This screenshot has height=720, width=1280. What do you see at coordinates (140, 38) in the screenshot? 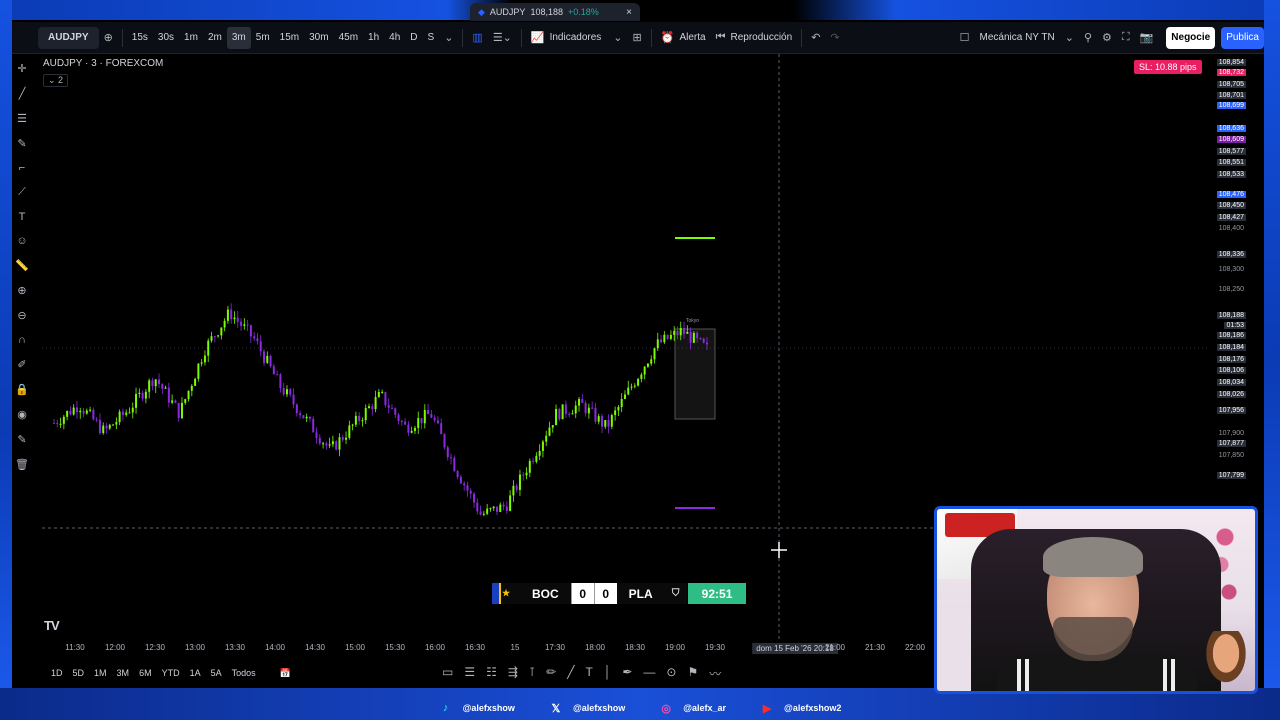
I see `interval-15s: 15s` at bounding box center [140, 38].